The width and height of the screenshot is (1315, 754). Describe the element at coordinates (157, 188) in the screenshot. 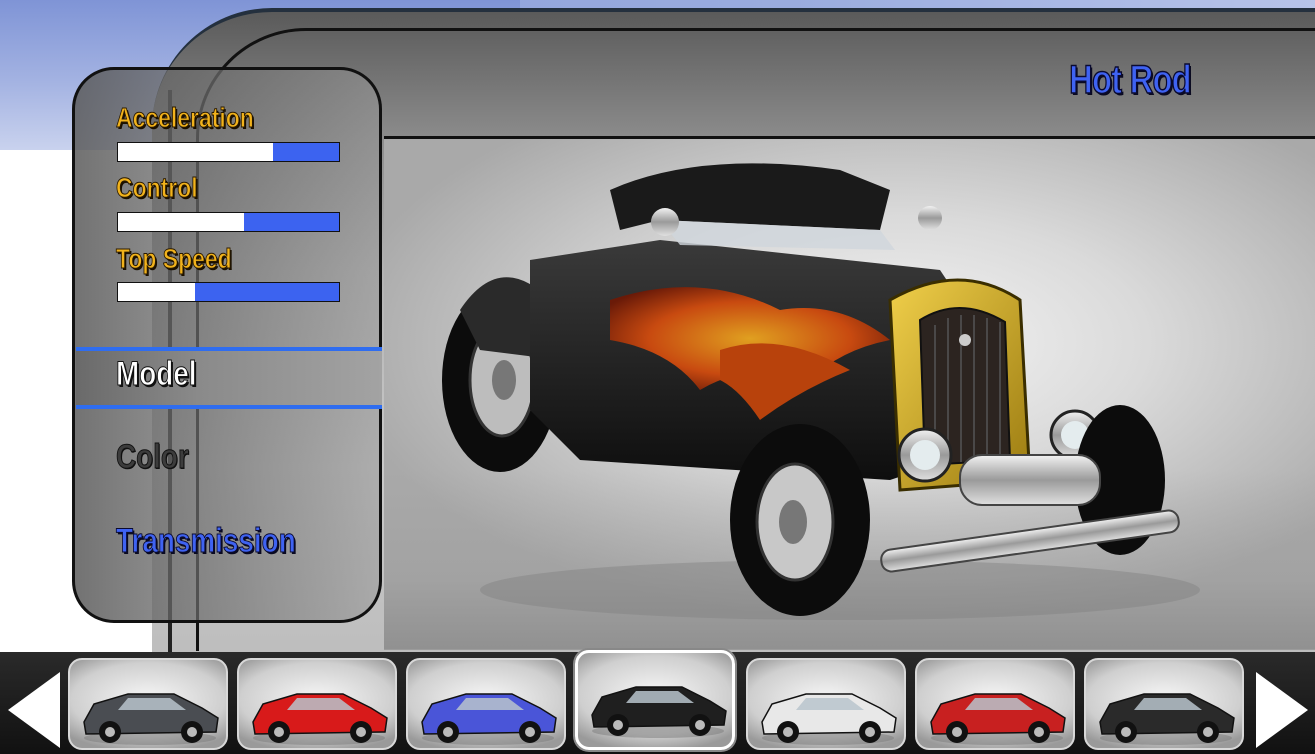

I see `stat-label-control: Control` at that location.